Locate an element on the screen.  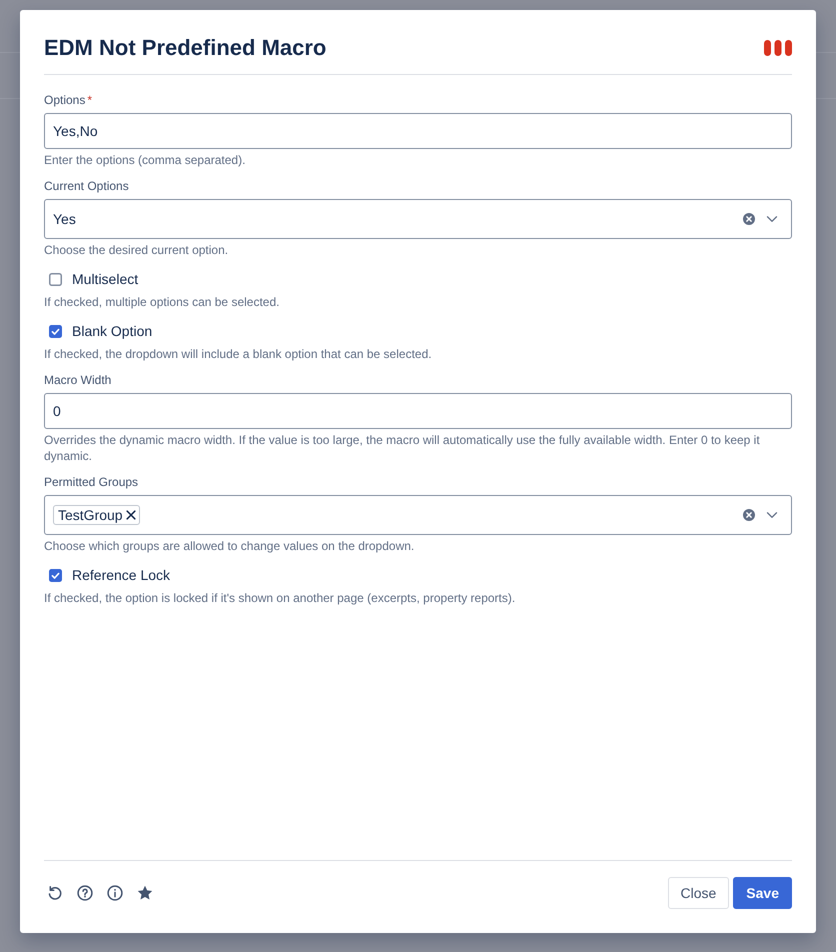
help-text: Enter the options (comma separated). is located at coordinates (145, 160).